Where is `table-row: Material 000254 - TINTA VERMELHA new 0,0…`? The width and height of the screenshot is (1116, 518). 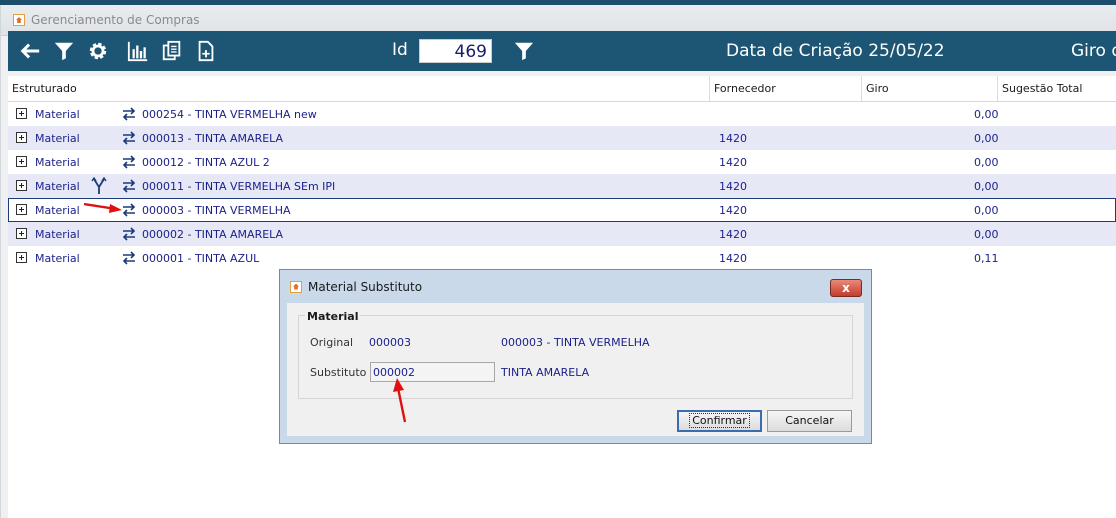
table-row: Material 000254 - TINTA VERMELHA new 0,0… is located at coordinates (562, 114).